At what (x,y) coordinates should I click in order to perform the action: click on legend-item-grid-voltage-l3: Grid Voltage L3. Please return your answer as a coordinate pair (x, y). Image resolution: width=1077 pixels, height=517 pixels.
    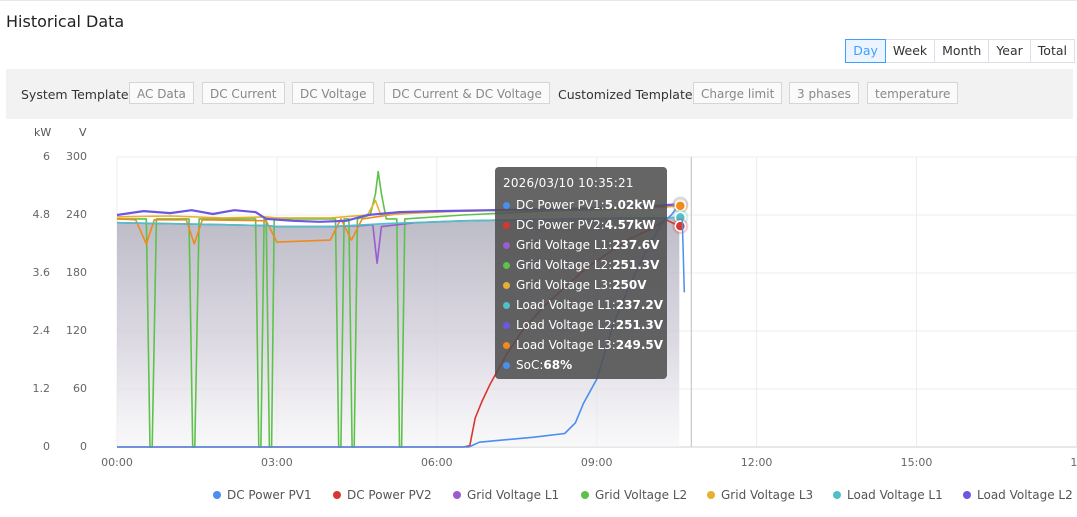
    Looking at the image, I should click on (760, 495).